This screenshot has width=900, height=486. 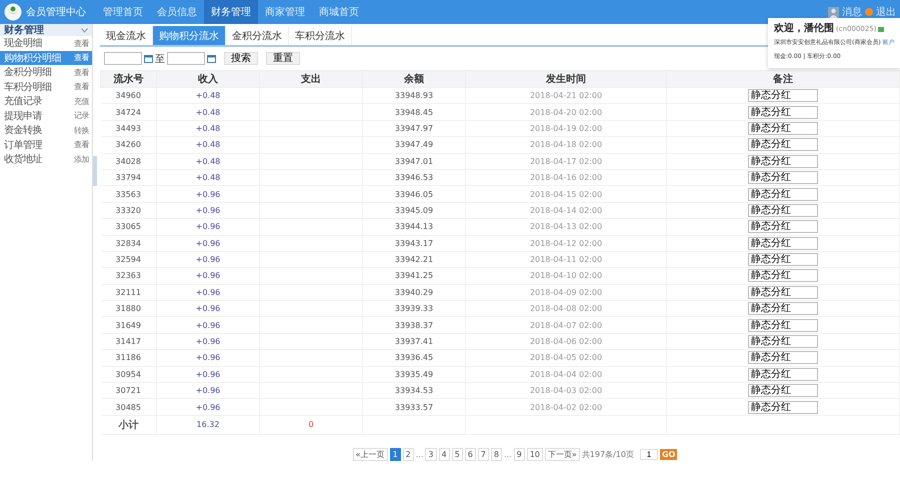 What do you see at coordinates (128, 292) in the screenshot?
I see `table-cell: 32111` at bounding box center [128, 292].